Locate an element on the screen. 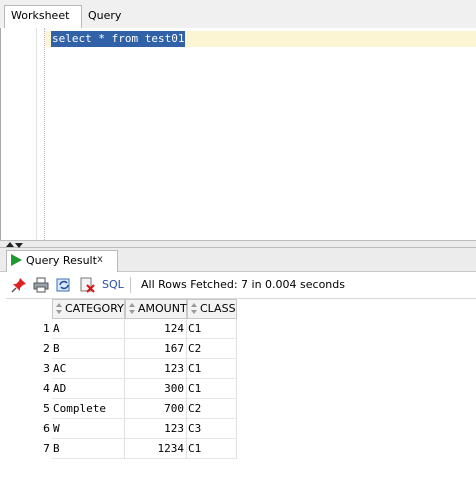  cell-class: C3 is located at coordinates (212, 429).